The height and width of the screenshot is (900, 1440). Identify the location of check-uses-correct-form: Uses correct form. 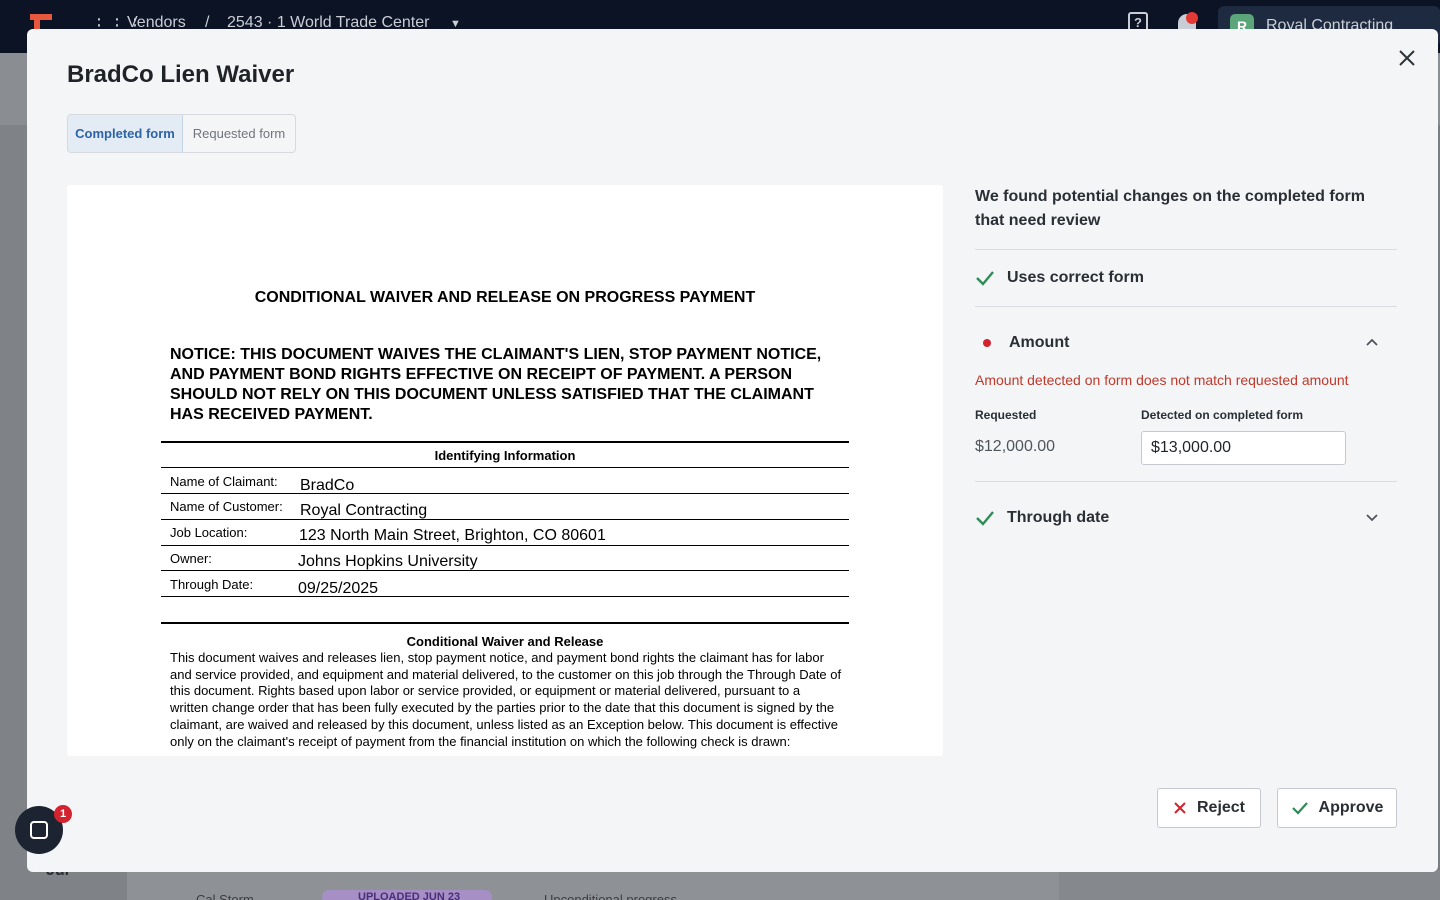
(1186, 278).